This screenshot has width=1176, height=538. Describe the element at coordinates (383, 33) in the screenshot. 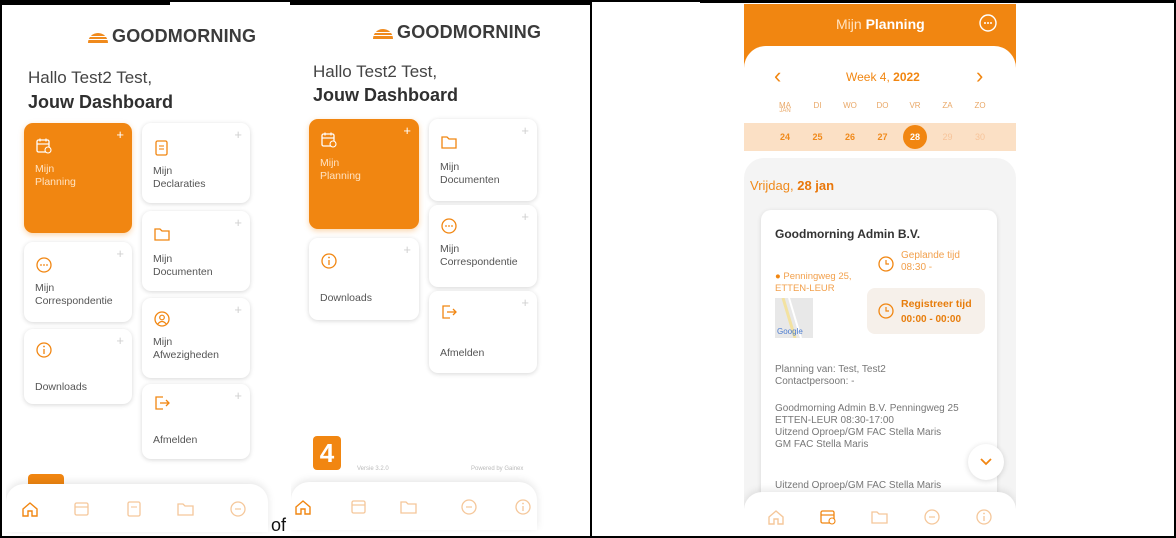

I see `sun-logo-icon` at that location.